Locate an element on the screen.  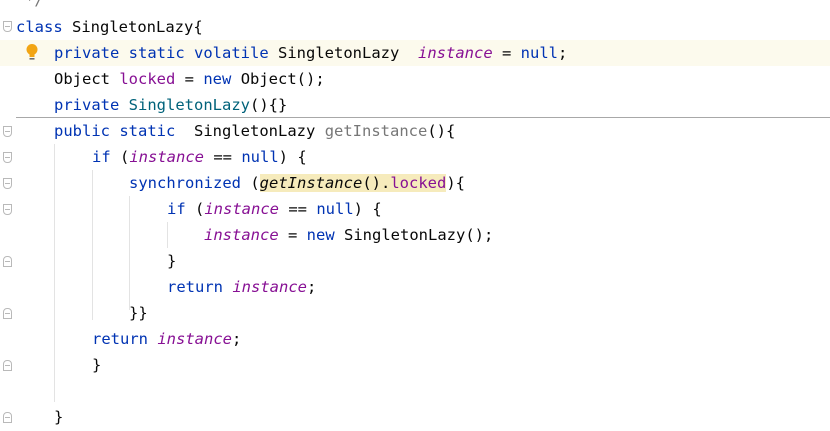
keyword-token: volatile is located at coordinates (231, 53).